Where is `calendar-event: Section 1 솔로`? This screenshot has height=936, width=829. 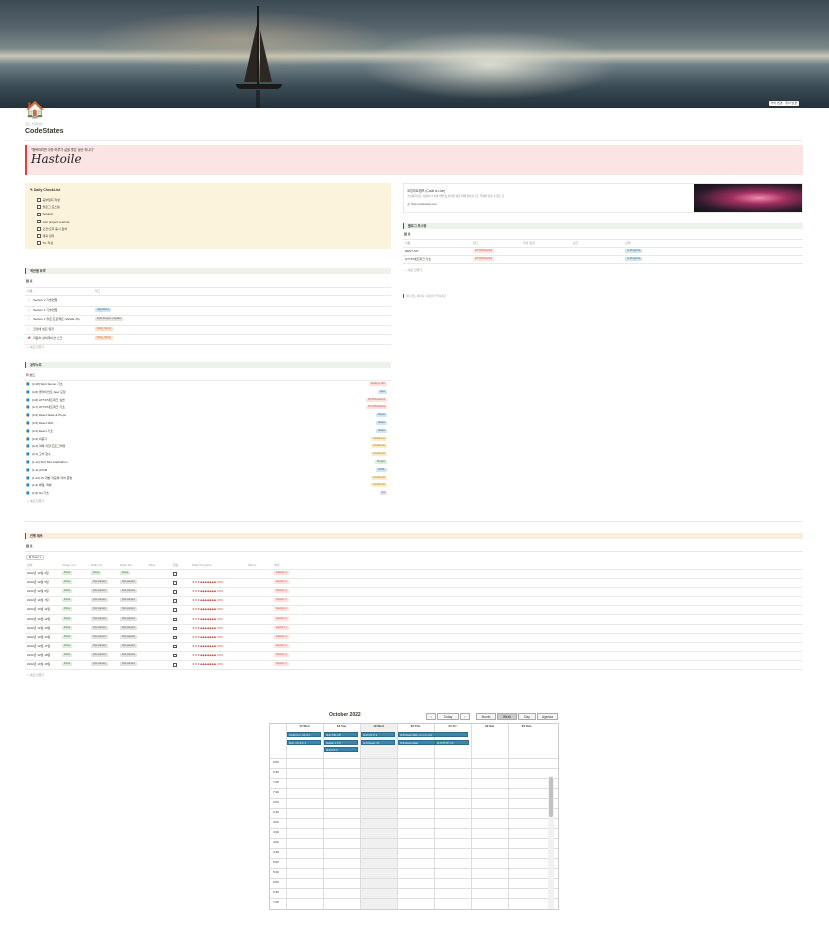
calendar-event: Section 1 솔로 is located at coordinates (341, 742).